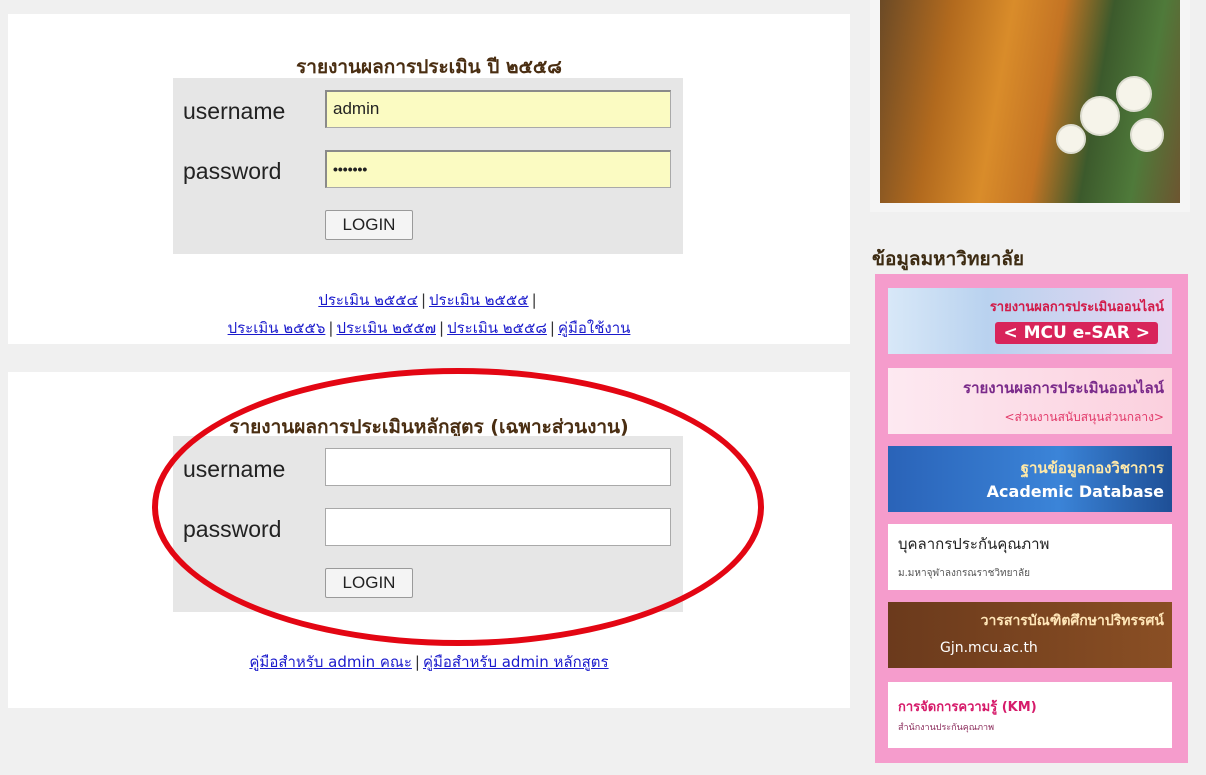 The image size is (1206, 775). I want to click on link-manual-admin-curriculum: คู่มือสำหรับ admin หลักสูตร, so click(516, 662).